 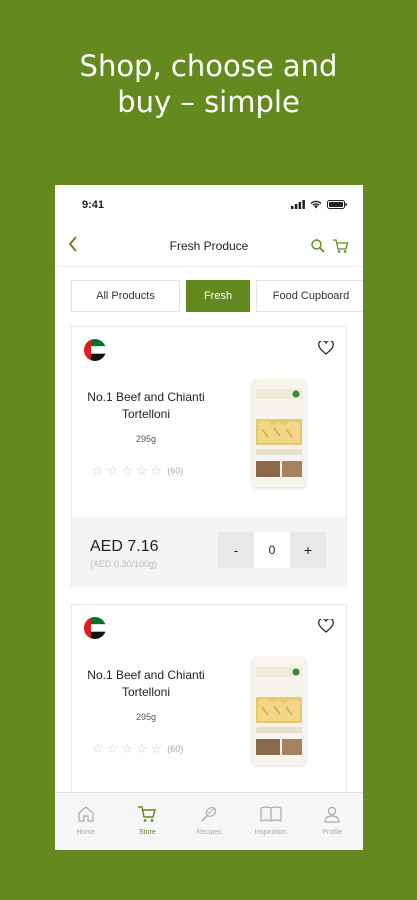 I want to click on tab-food-cupboard: Food Cupboard, so click(x=309, y=296).